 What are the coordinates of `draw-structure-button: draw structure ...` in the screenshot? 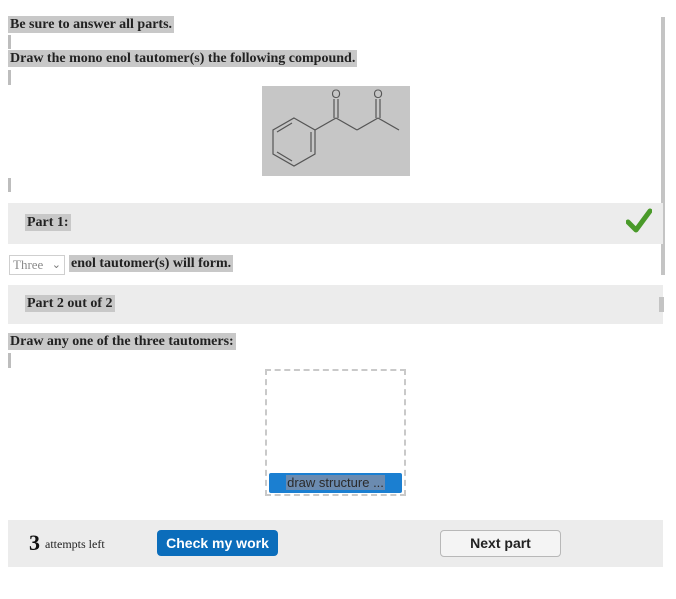 It's located at (335, 483).